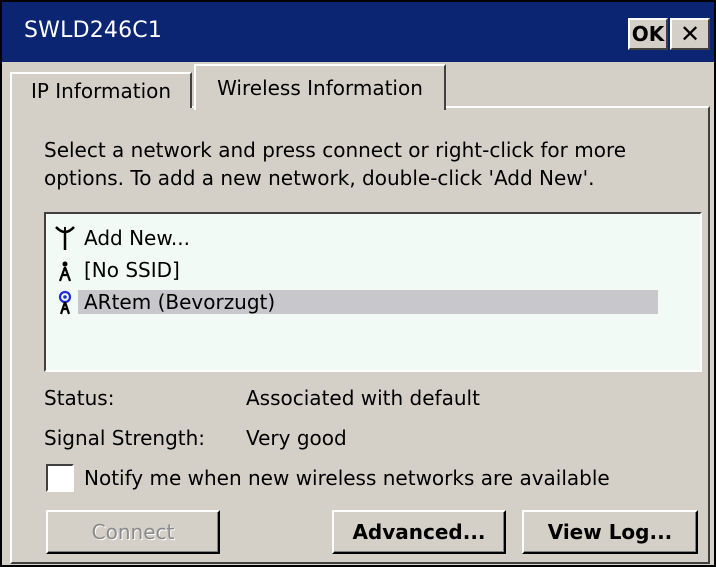 This screenshot has width=716, height=567. I want to click on tab-ip-information: IP Information, so click(101, 90).